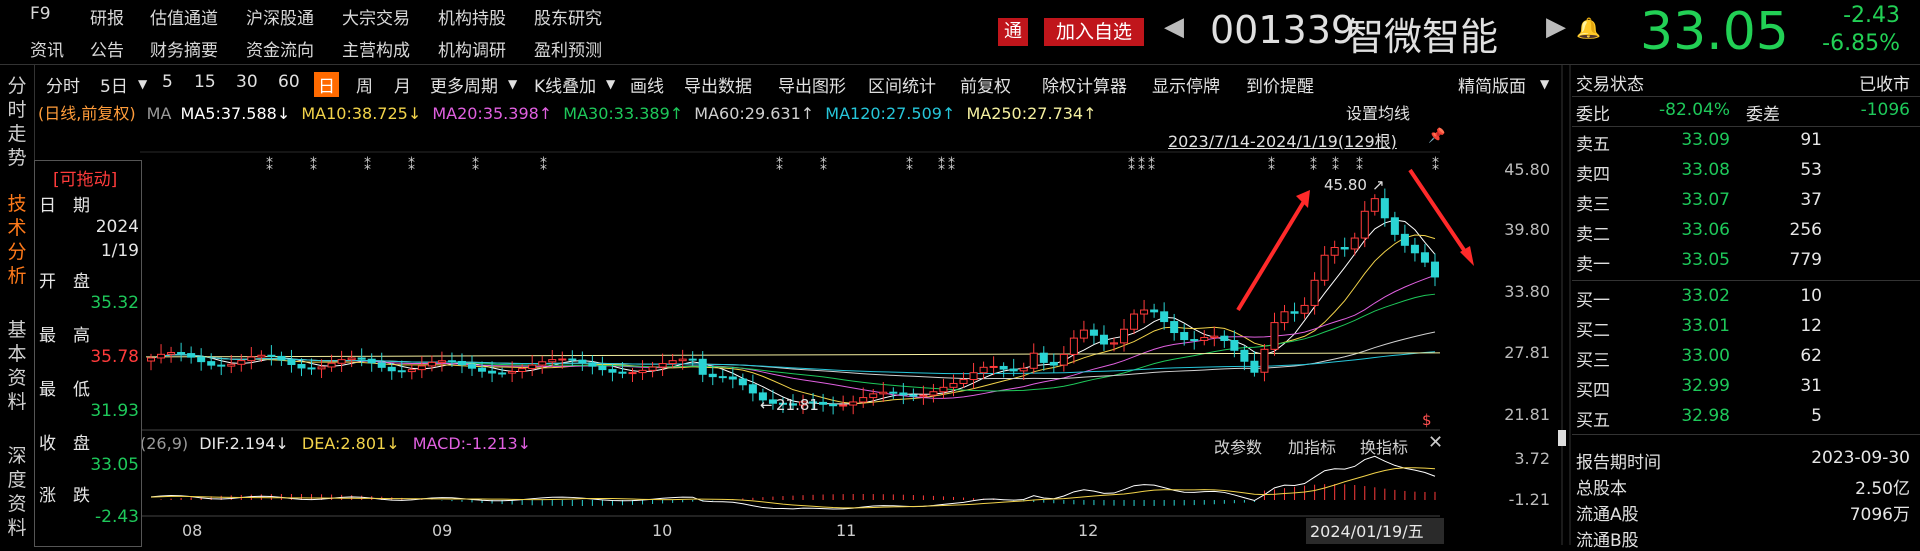 Image resolution: width=1920 pixels, height=551 pixels. Describe the element at coordinates (1705, 416) in the screenshot. I see `bids-price: 32.98` at that location.